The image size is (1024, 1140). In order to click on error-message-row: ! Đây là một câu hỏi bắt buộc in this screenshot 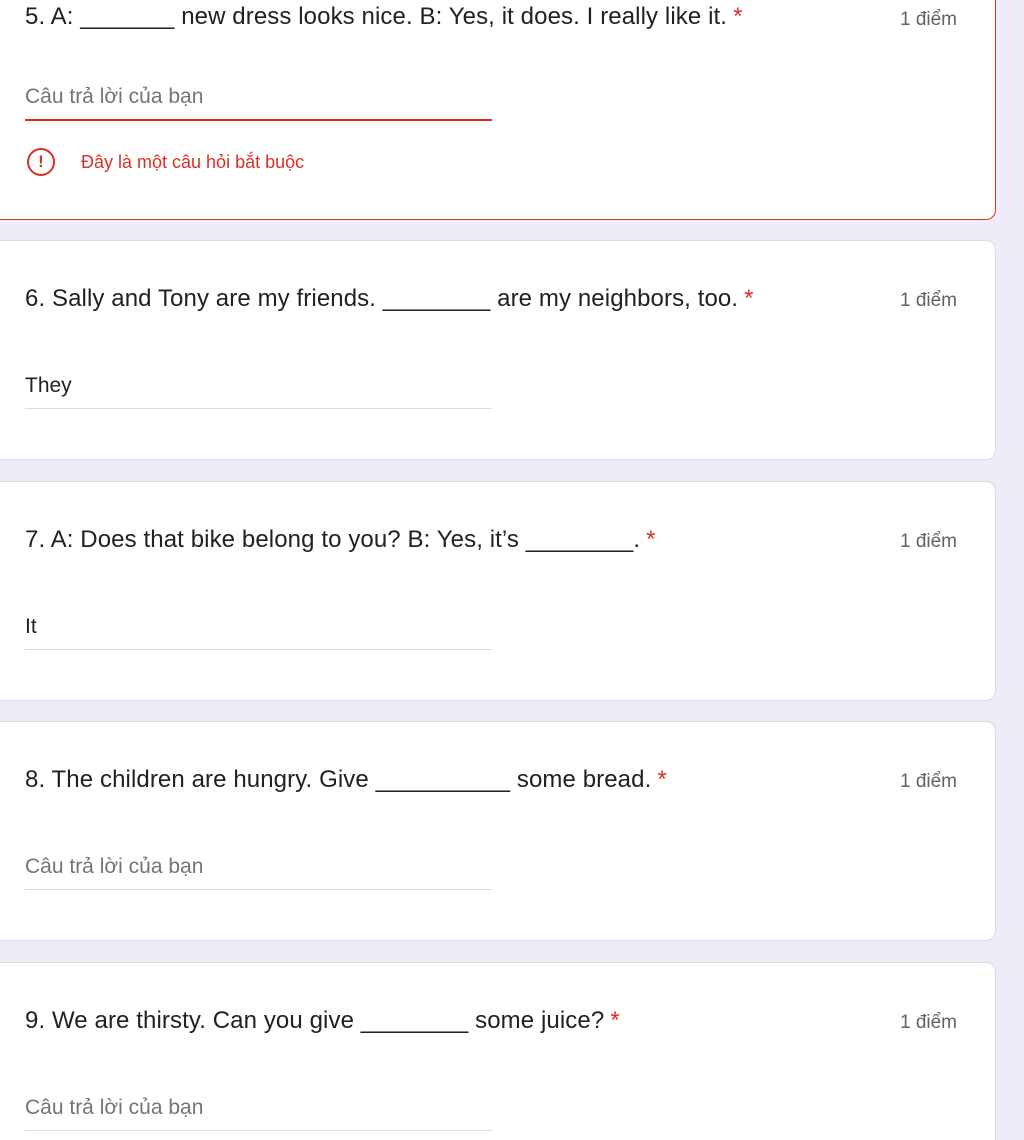, I will do `click(165, 162)`.